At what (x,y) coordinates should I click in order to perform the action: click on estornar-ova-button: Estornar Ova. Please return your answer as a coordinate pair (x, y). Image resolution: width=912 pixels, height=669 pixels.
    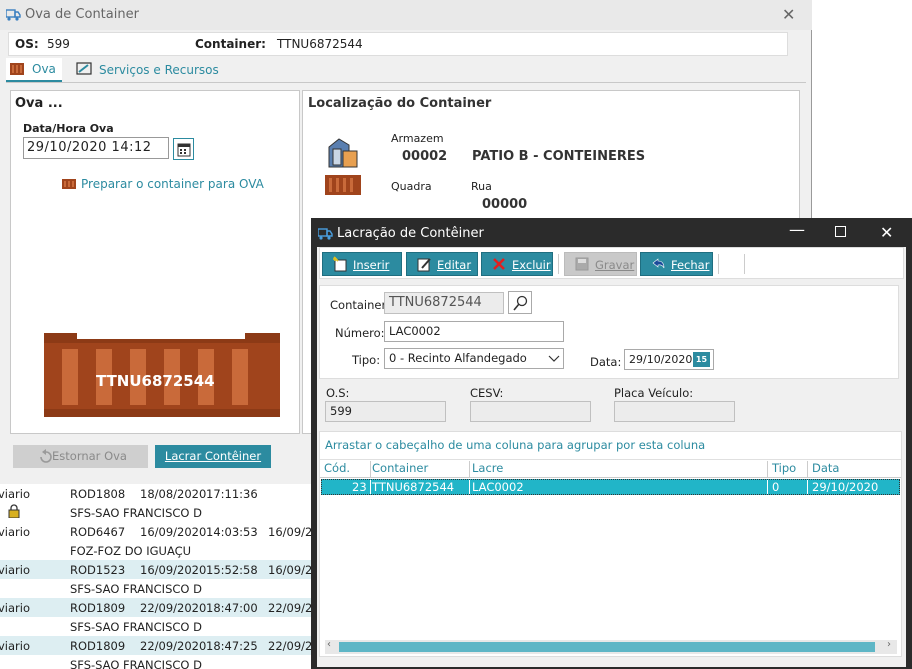
    Looking at the image, I should click on (80, 456).